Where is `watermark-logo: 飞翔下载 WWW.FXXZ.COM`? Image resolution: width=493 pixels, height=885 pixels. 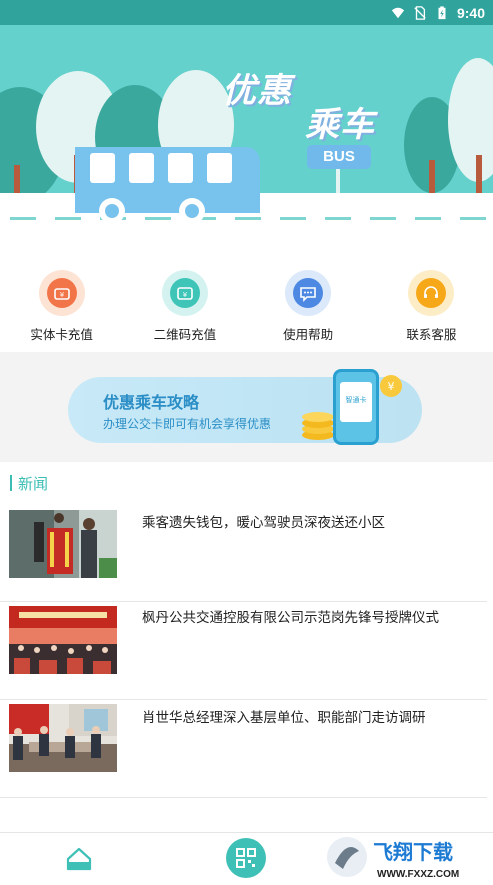 watermark-logo: 飞翔下载 WWW.FXXZ.COM is located at coordinates (405, 859).